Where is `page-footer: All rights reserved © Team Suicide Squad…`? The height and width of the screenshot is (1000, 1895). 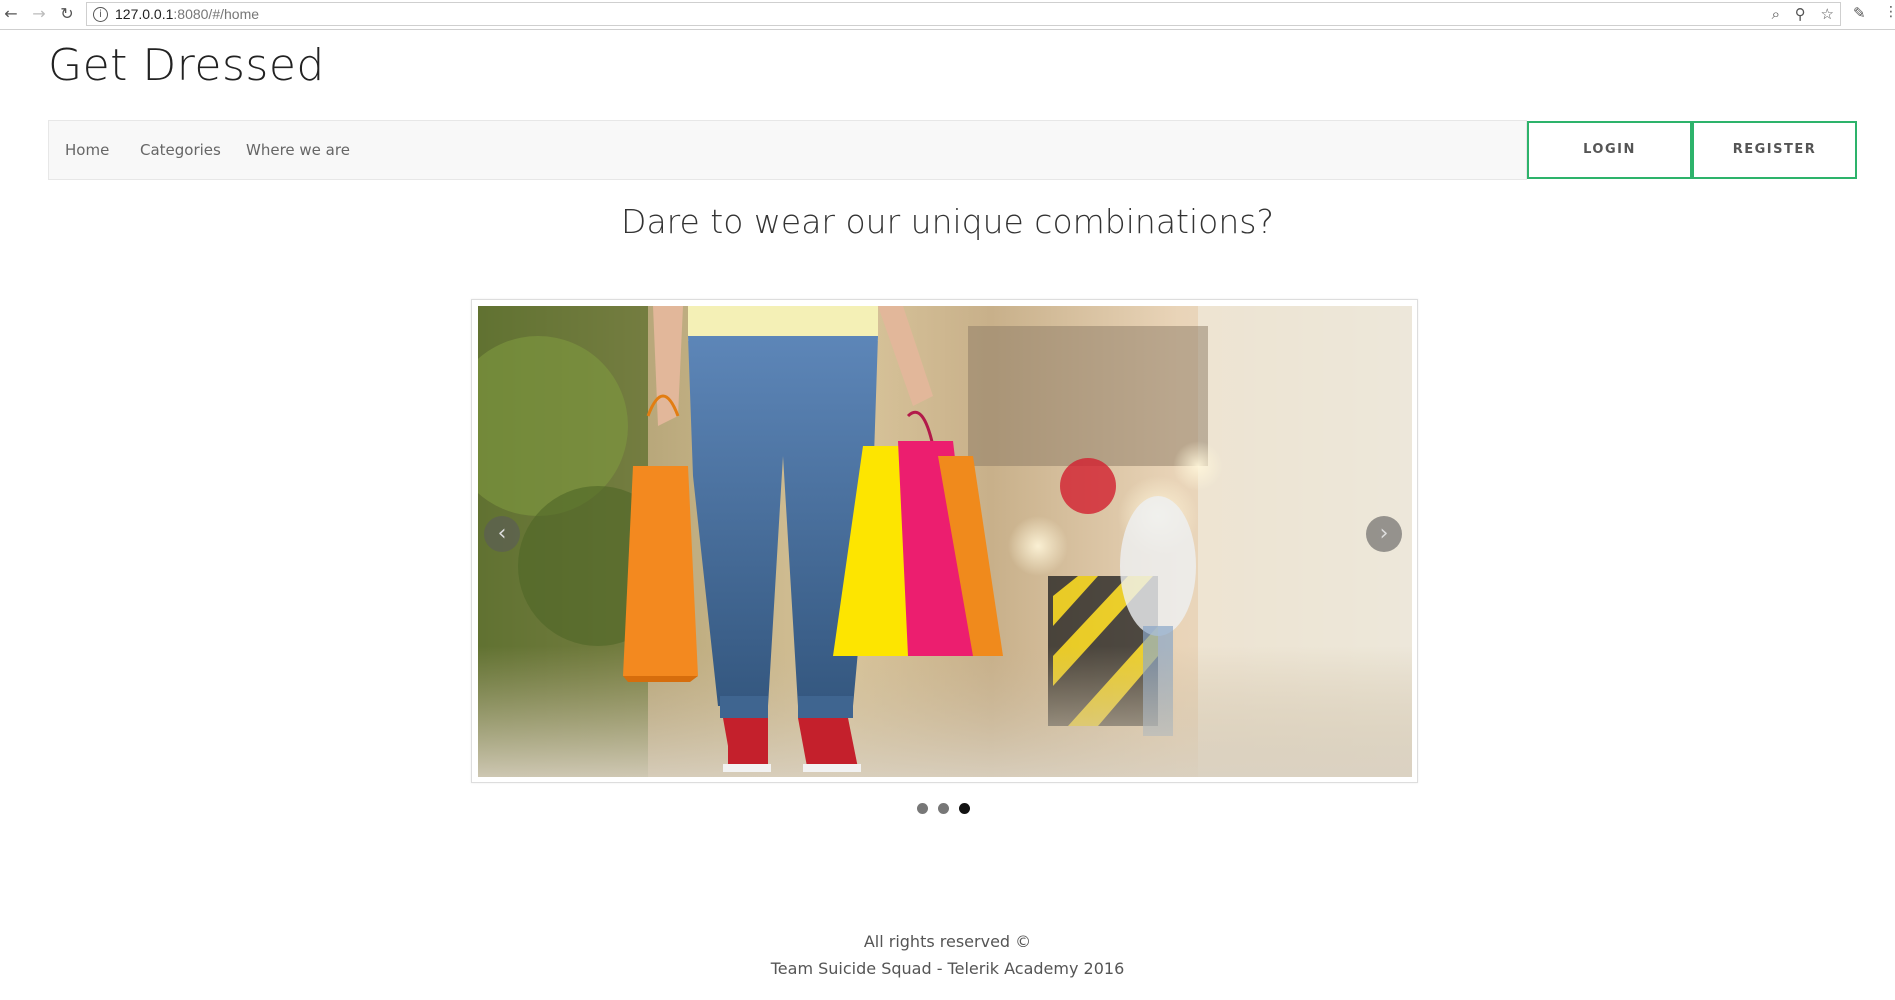 page-footer: All rights reserved © Team Suicide Squad… is located at coordinates (947, 955).